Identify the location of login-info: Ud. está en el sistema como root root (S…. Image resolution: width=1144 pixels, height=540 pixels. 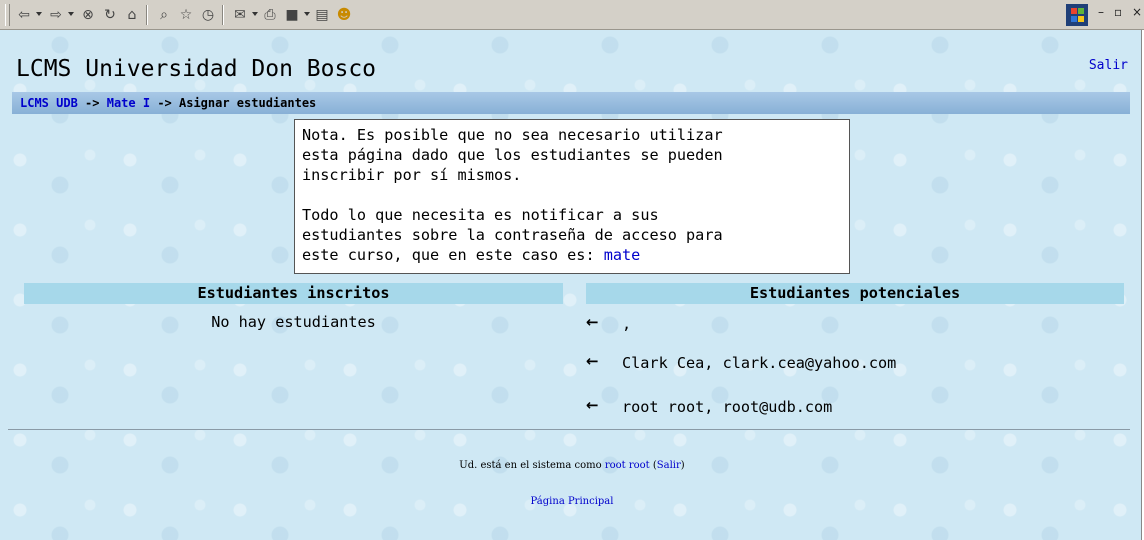
(572, 465).